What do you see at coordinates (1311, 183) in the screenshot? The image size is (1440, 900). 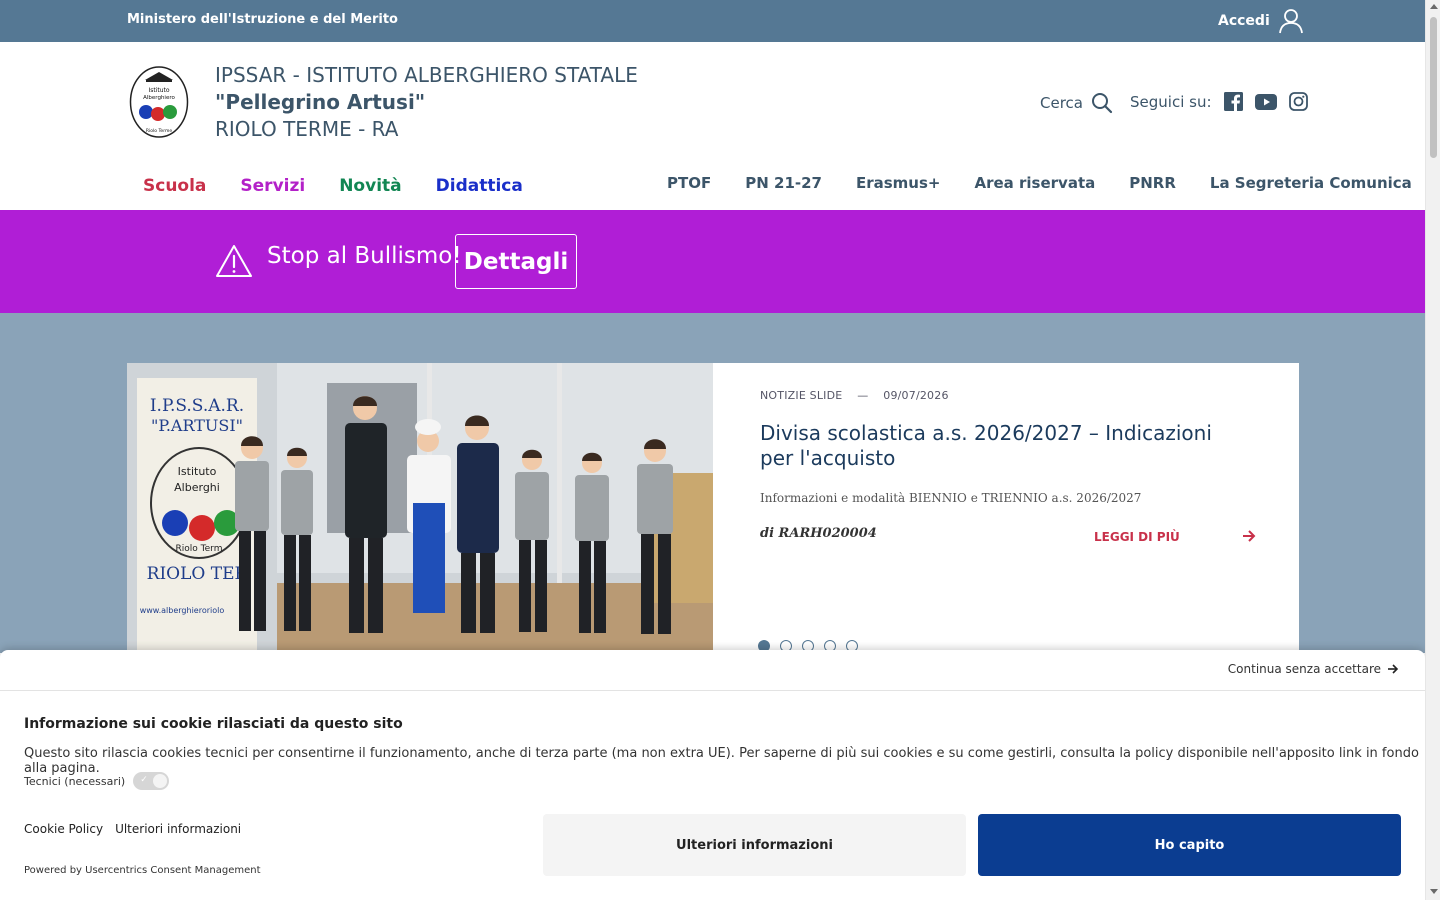 I see `nav-segreteria: La Segreteria Comunica` at bounding box center [1311, 183].